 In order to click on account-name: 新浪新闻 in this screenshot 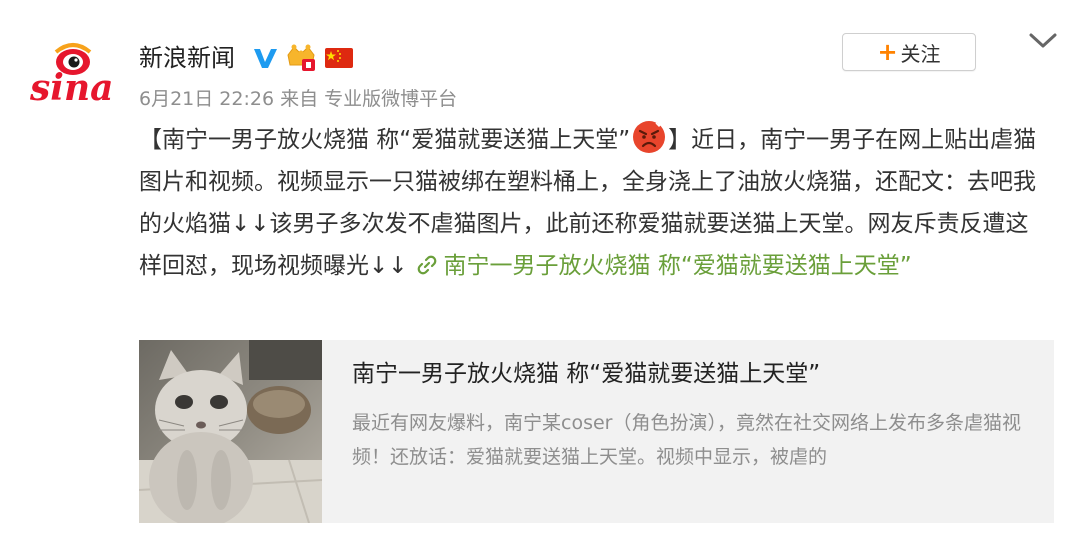, I will do `click(187, 58)`.